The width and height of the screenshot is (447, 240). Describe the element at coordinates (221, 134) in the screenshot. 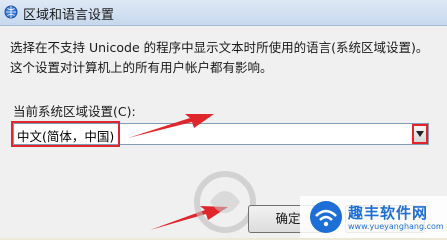

I see `locale-select: 中文(简体，中国)` at that location.